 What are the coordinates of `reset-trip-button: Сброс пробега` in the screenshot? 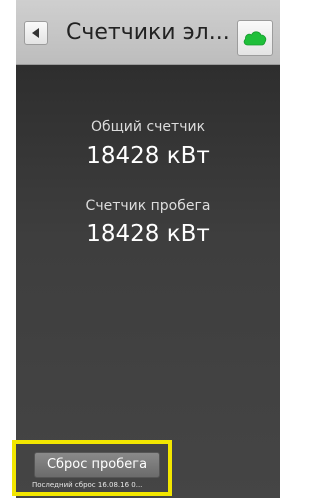 It's located at (97, 465).